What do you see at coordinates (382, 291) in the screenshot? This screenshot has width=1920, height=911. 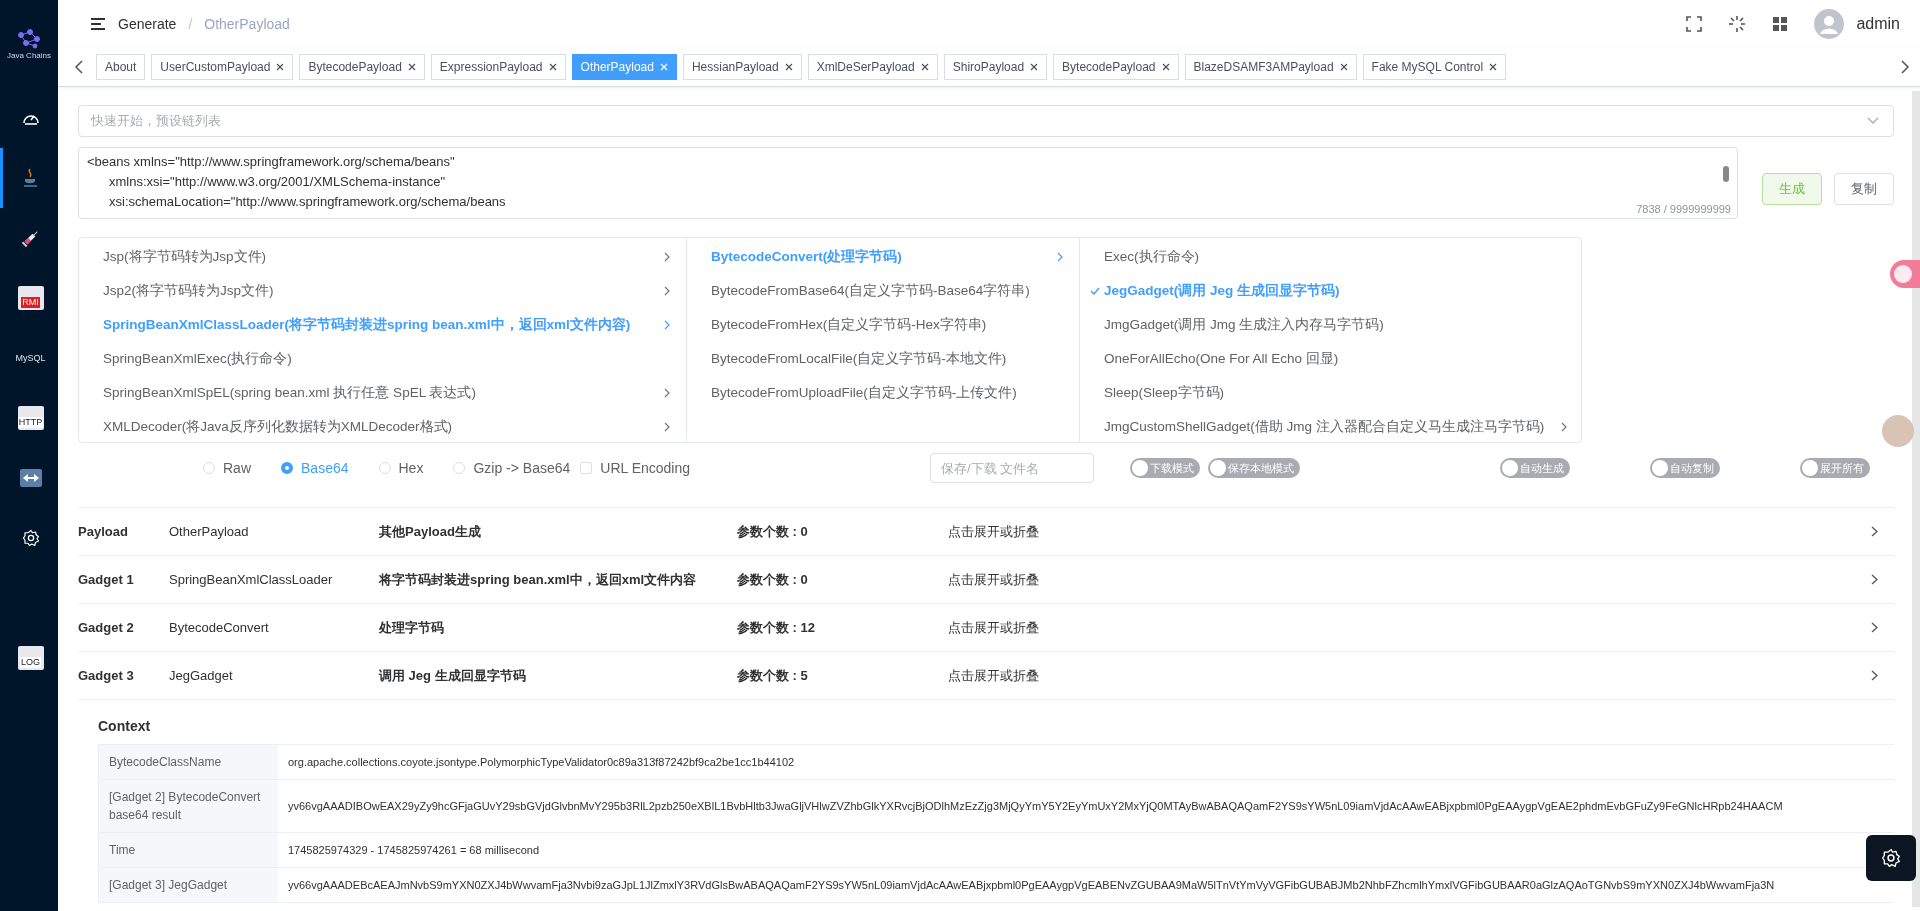 I see `cascader-option: Jsp2(将字节码转为Jsp文件)` at bounding box center [382, 291].